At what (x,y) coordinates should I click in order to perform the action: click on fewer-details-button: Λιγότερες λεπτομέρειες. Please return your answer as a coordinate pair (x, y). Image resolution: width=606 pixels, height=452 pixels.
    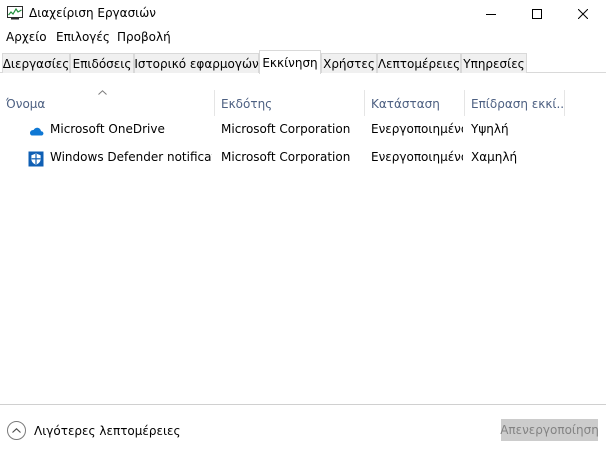
    Looking at the image, I should click on (94, 430).